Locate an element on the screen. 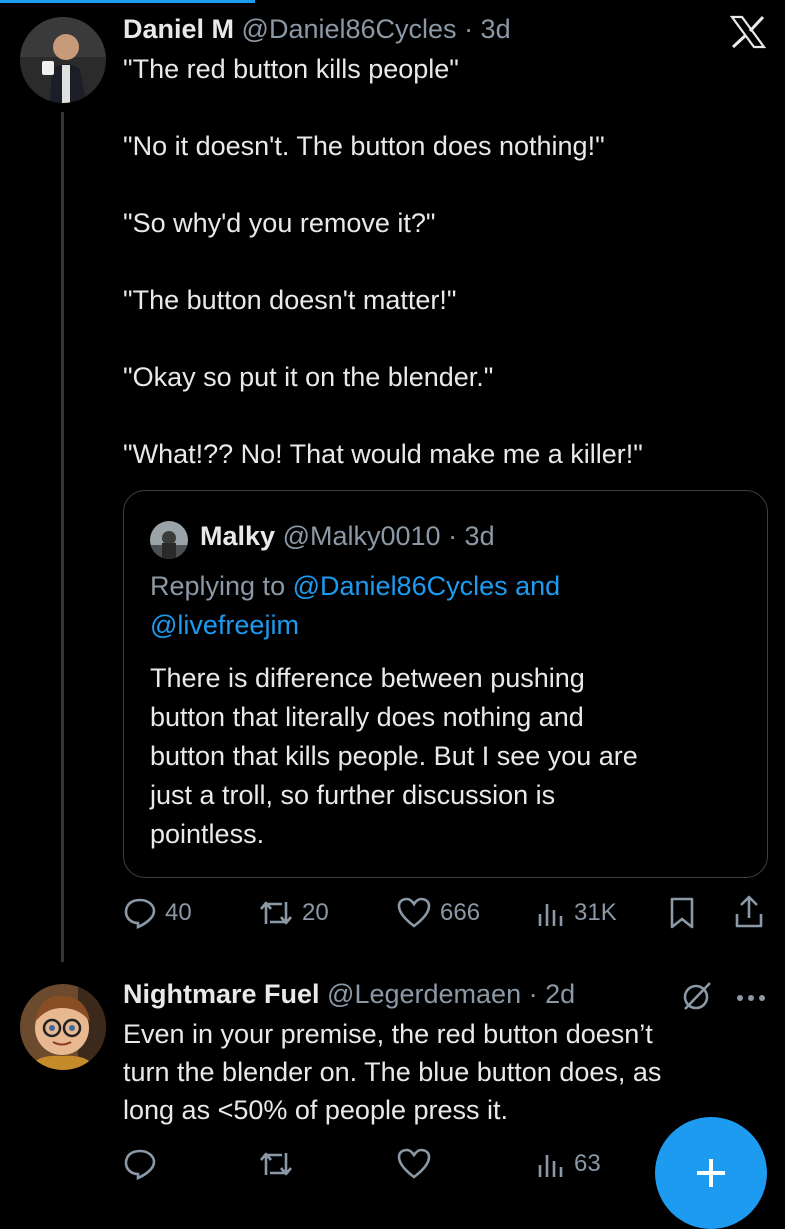 The image size is (785, 1229). grok-icon is located at coordinates (697, 998).